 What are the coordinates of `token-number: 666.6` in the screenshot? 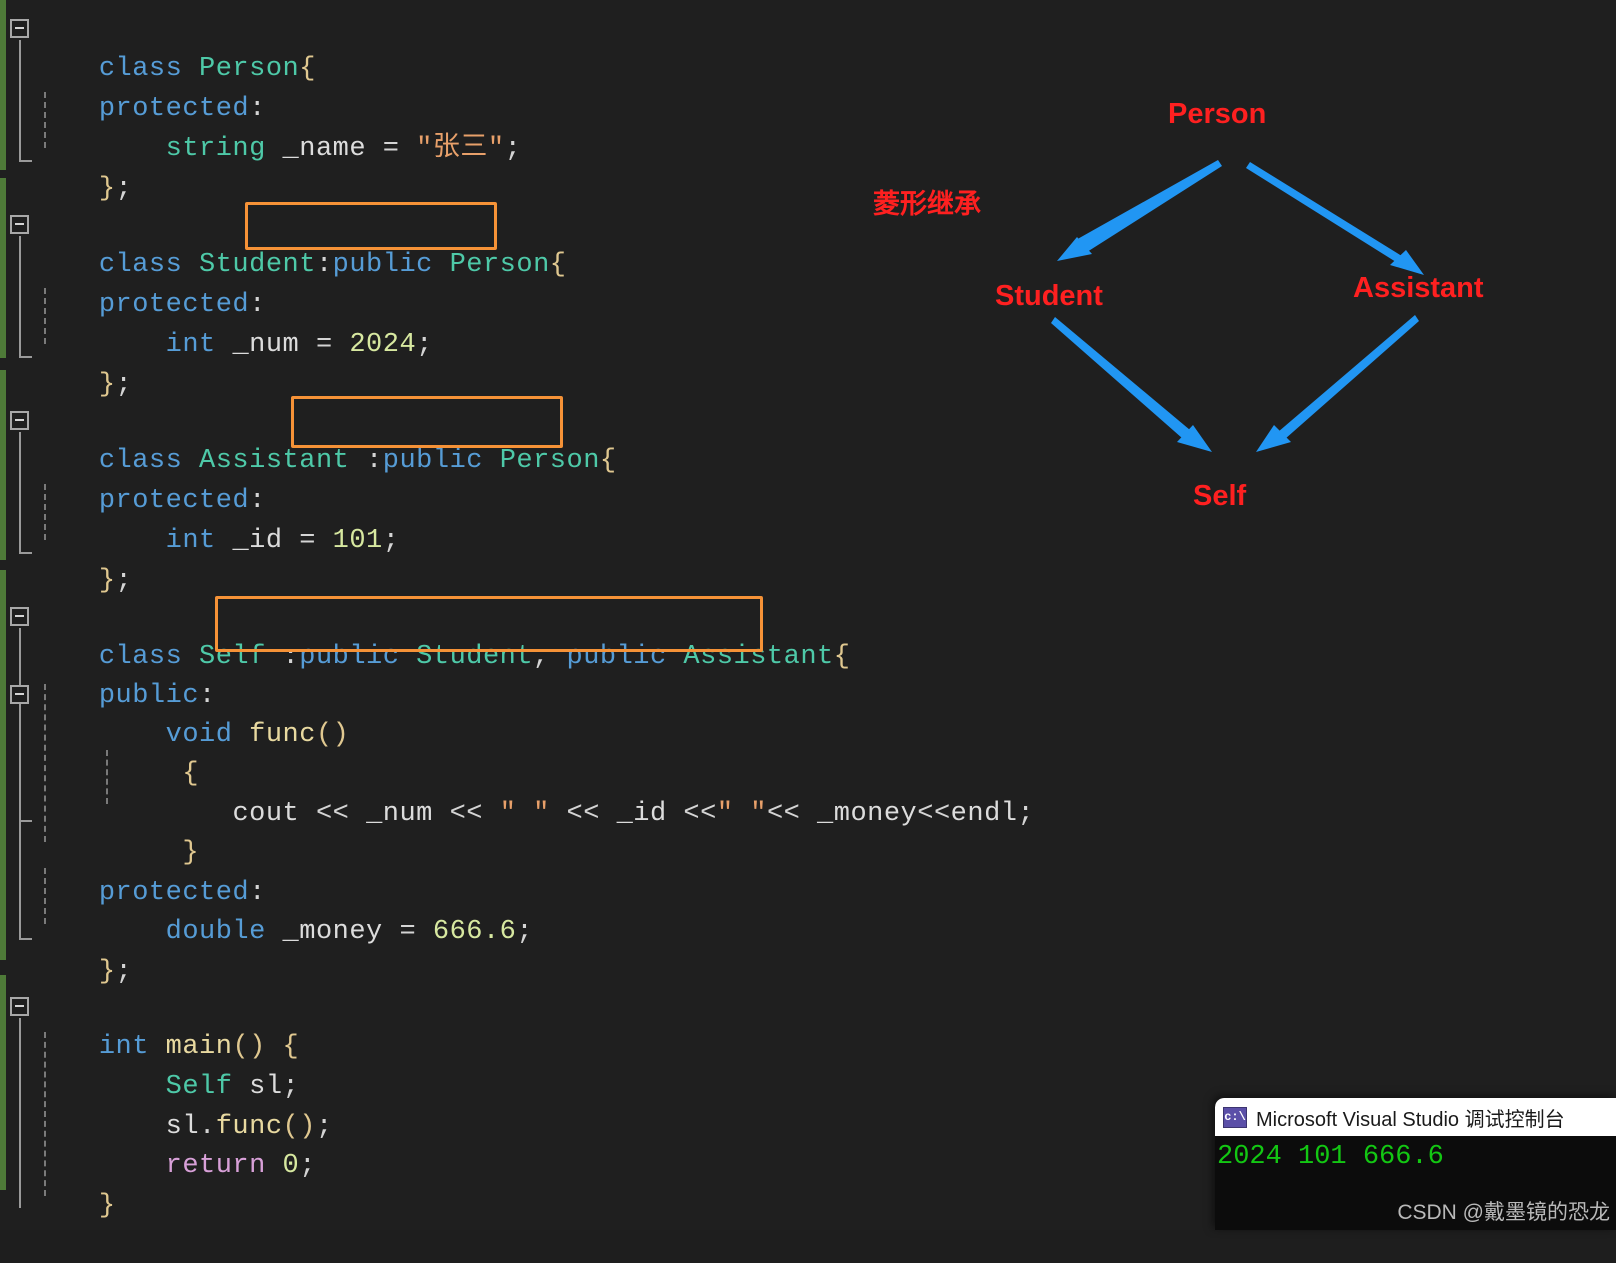 It's located at (474, 932).